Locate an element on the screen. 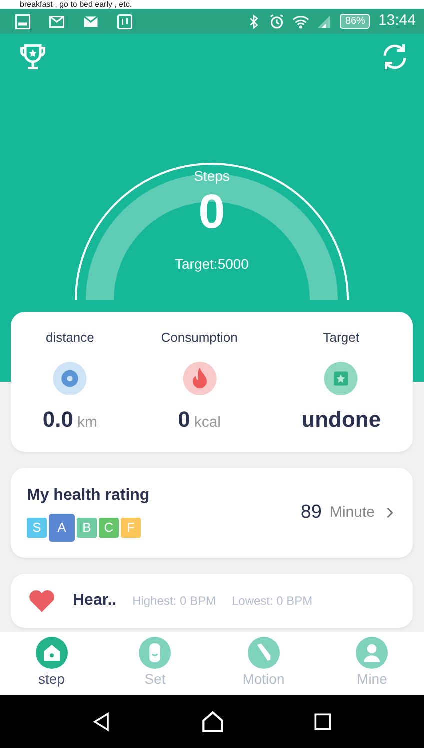 This screenshot has width=424, height=748. gallery-icon is located at coordinates (23, 21).